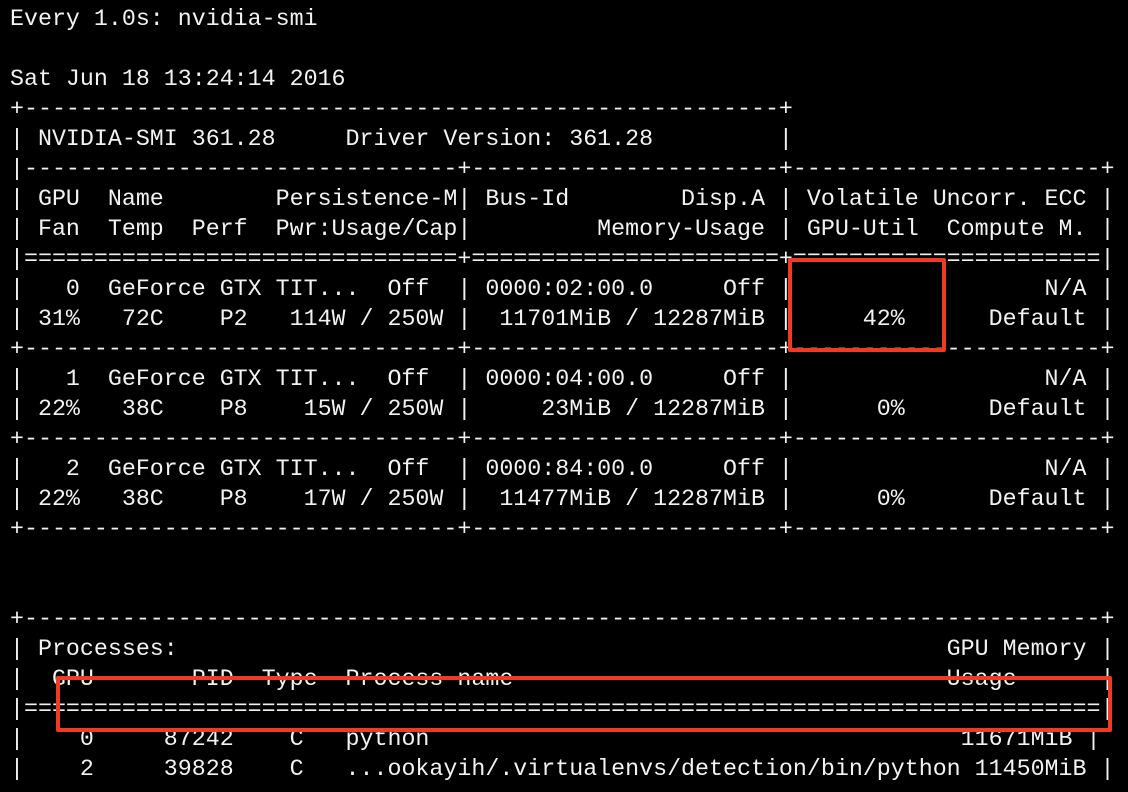 The height and width of the screenshot is (792, 1128). I want to click on terminal-line: Sat Jun 18 13:24:14 2016, so click(178, 79).